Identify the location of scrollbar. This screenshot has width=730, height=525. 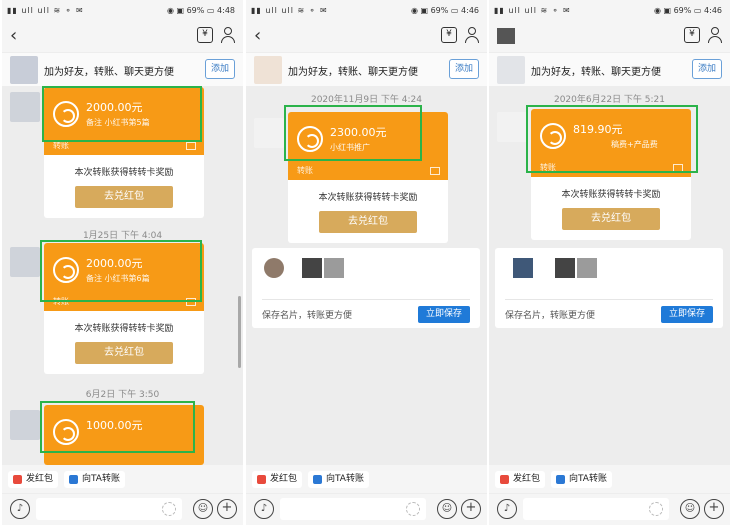
(239, 332).